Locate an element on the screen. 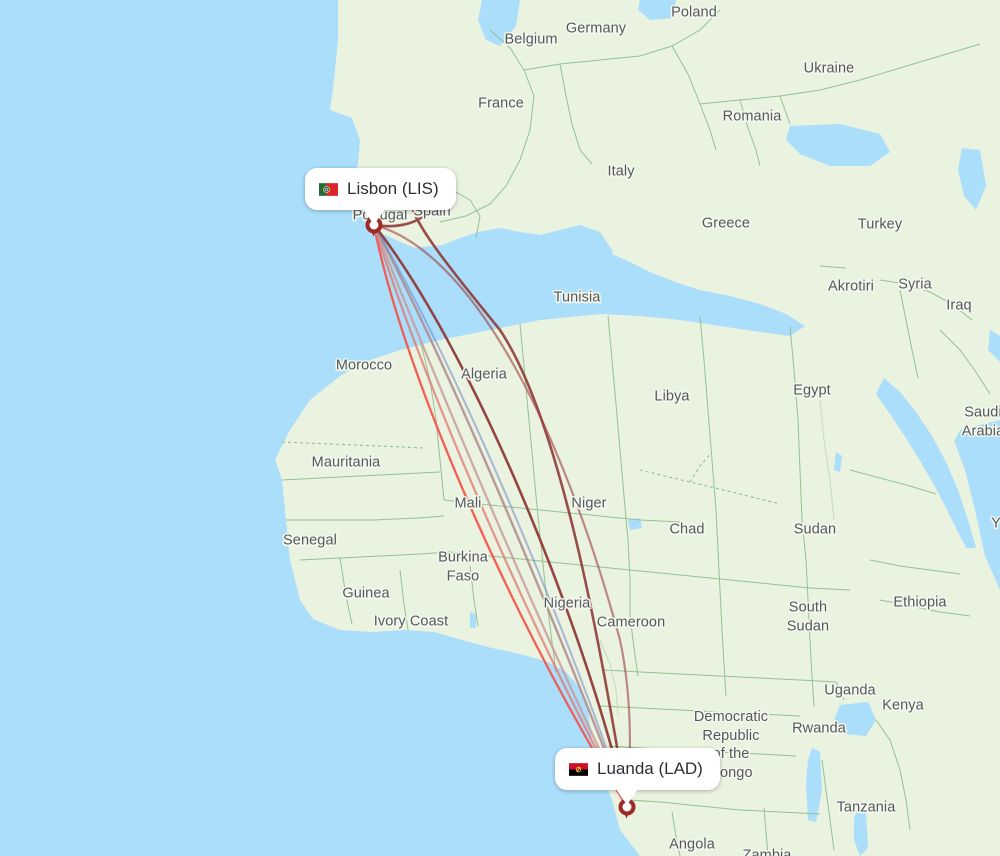 This screenshot has width=1000, height=856. airport-tooltip-lad: Luanda (LAD) is located at coordinates (637, 776).